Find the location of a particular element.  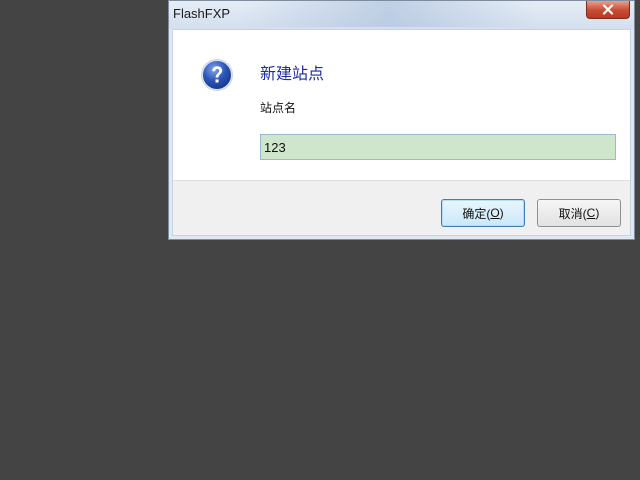

cancel-button-accelerator: C is located at coordinates (591, 213).